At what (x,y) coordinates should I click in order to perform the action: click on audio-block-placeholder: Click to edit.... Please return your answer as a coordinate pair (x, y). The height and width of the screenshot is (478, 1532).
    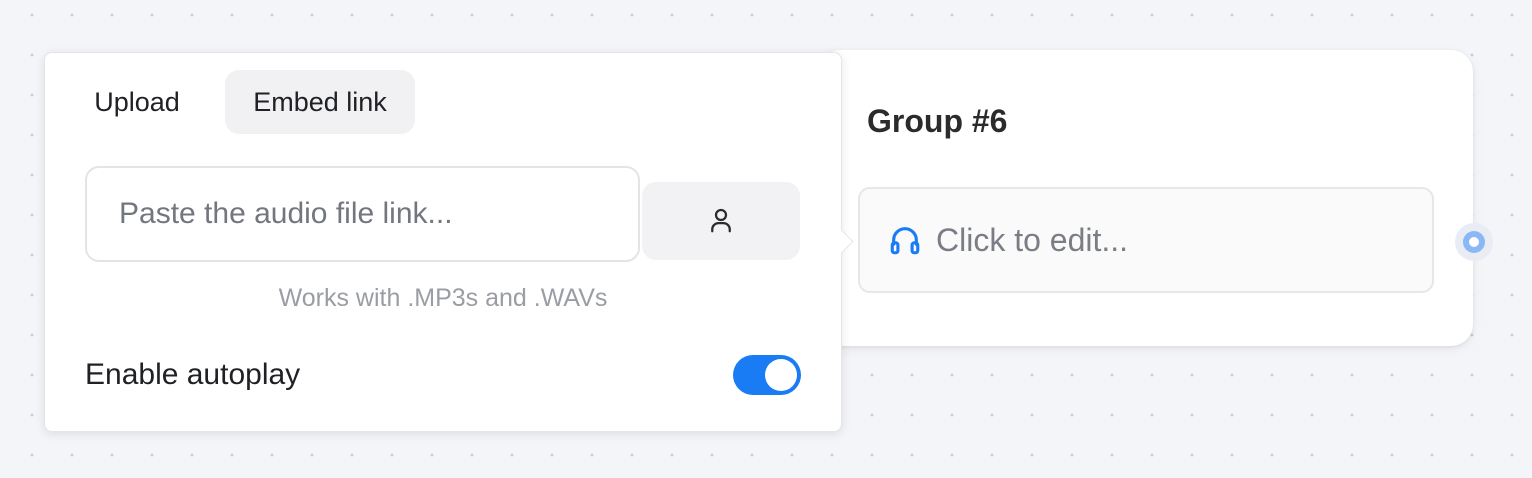
    Looking at the image, I should click on (1032, 239).